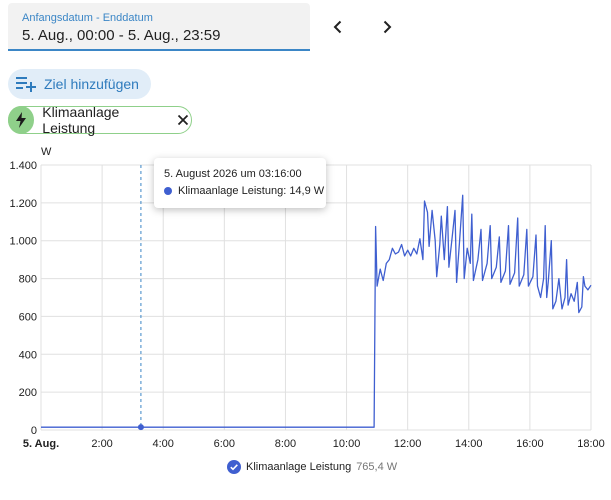 Image resolution: width=611 pixels, height=500 pixels. I want to click on tooltip-series-dot, so click(168, 191).